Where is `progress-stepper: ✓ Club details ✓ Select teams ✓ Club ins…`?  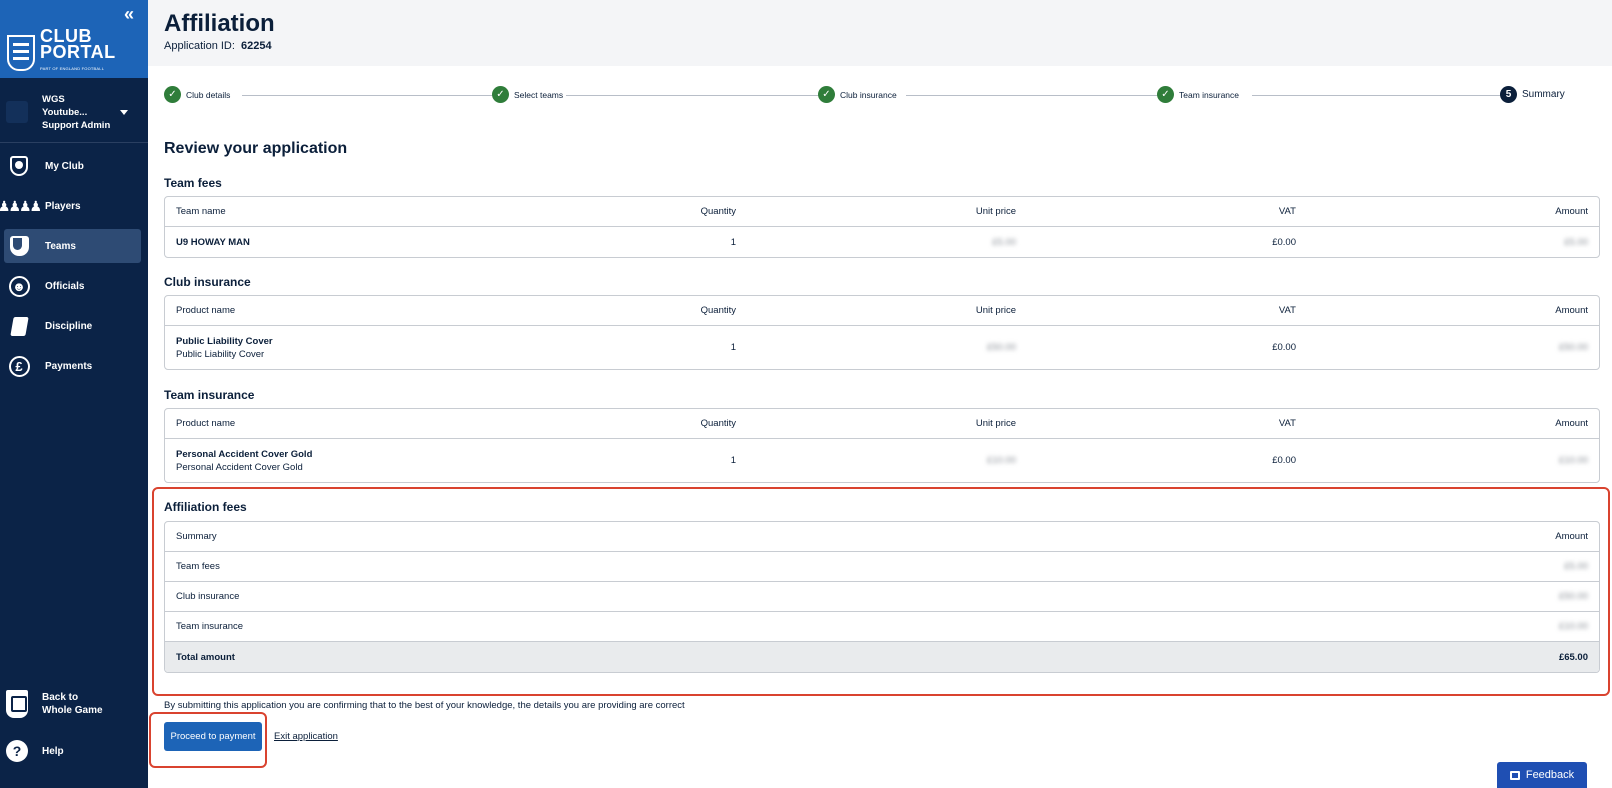
progress-stepper: ✓ Club details ✓ Select teams ✓ Club ins… is located at coordinates (886, 96).